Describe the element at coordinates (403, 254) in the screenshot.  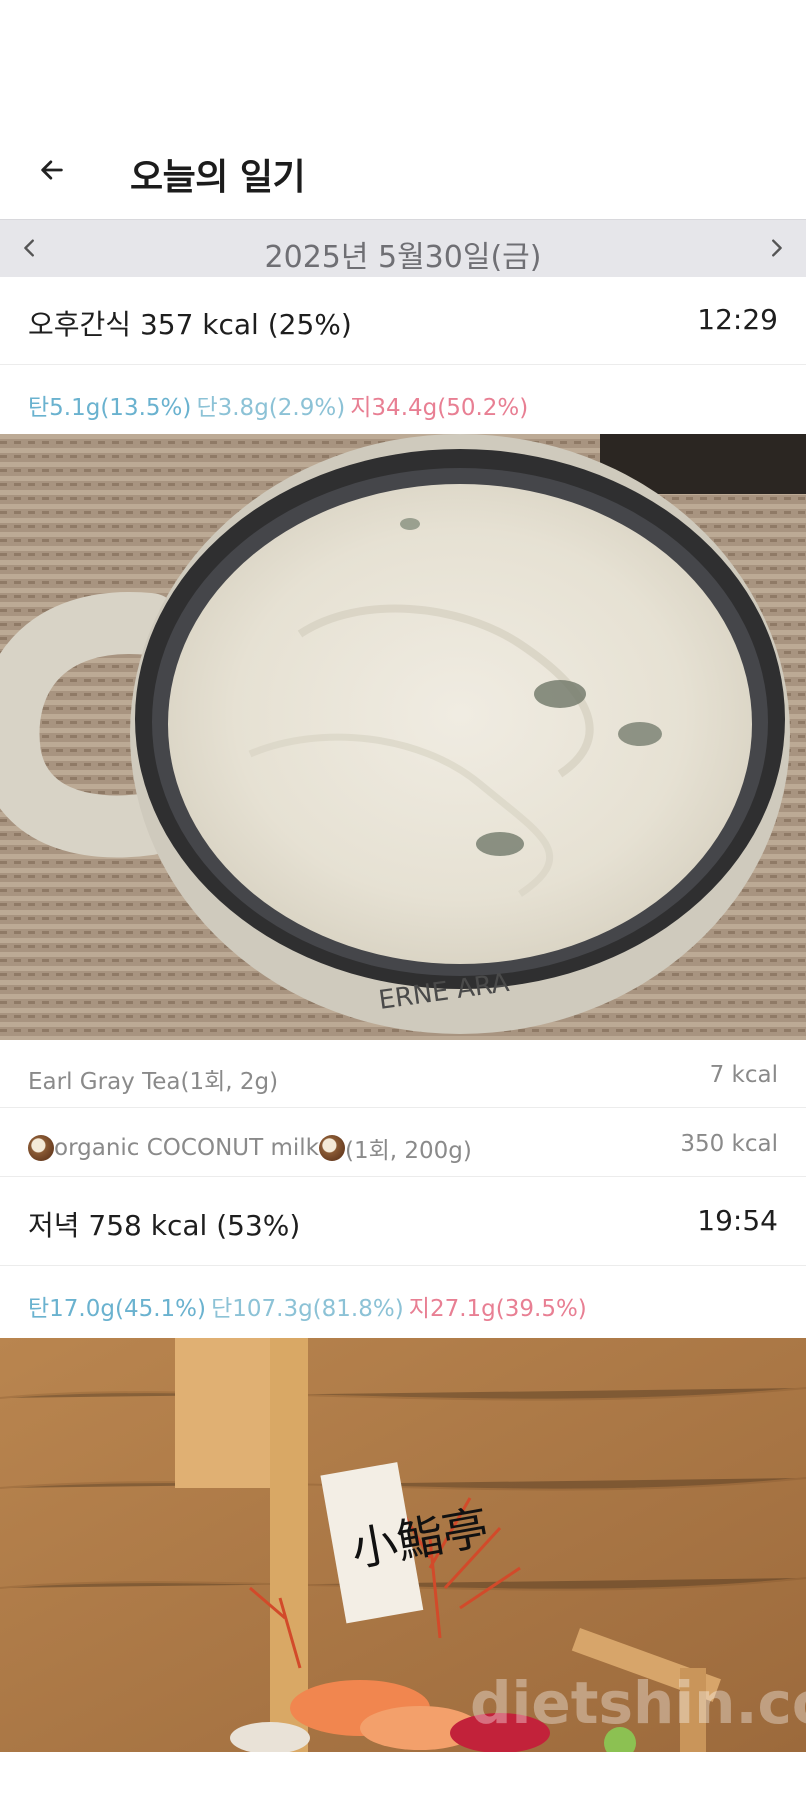
I see `current-date: 2025년 5월30일(금)` at that location.